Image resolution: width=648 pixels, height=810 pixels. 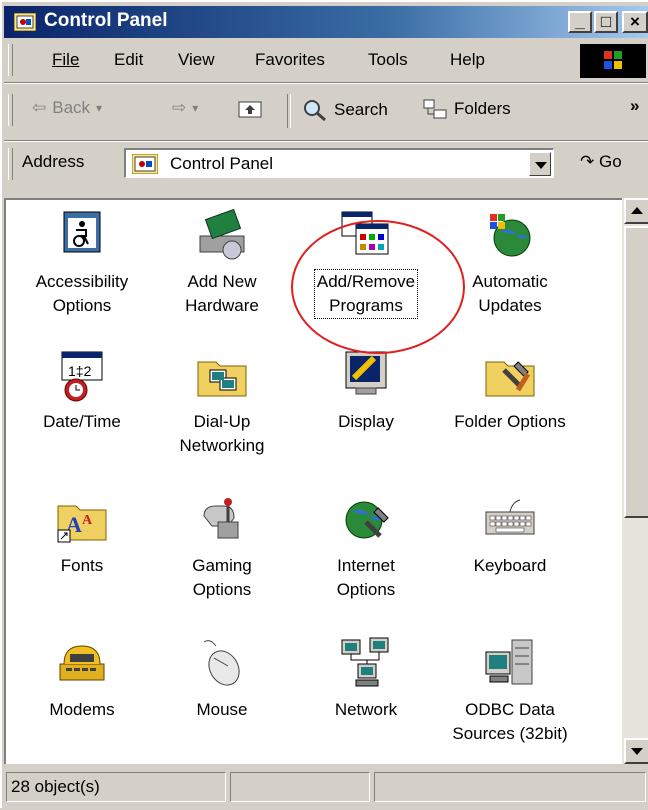 What do you see at coordinates (222, 281) in the screenshot?
I see `item-label-line: Add New` at bounding box center [222, 281].